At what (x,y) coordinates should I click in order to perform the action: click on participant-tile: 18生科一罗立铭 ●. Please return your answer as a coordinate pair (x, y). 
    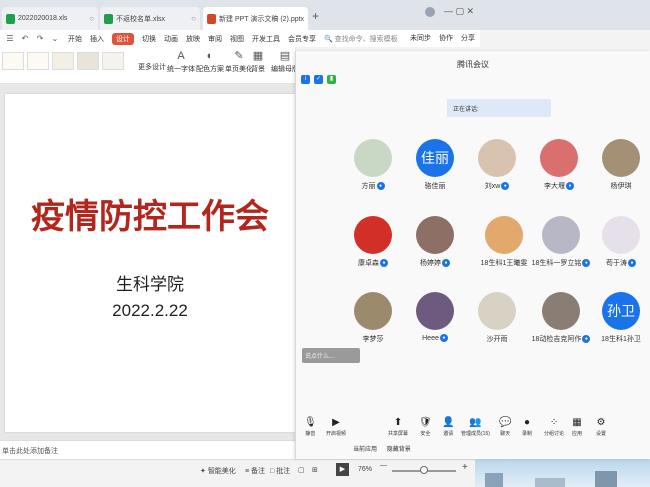
    Looking at the image, I should click on (561, 242).